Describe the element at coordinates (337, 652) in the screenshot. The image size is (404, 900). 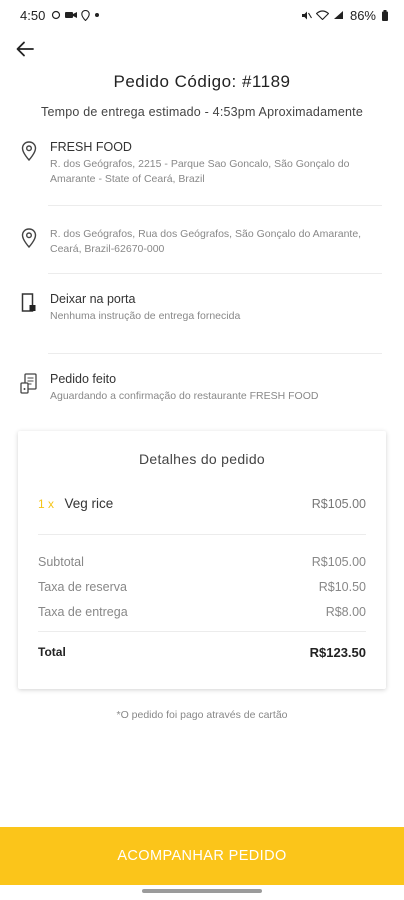
I see `total-value: R$123.50` at that location.